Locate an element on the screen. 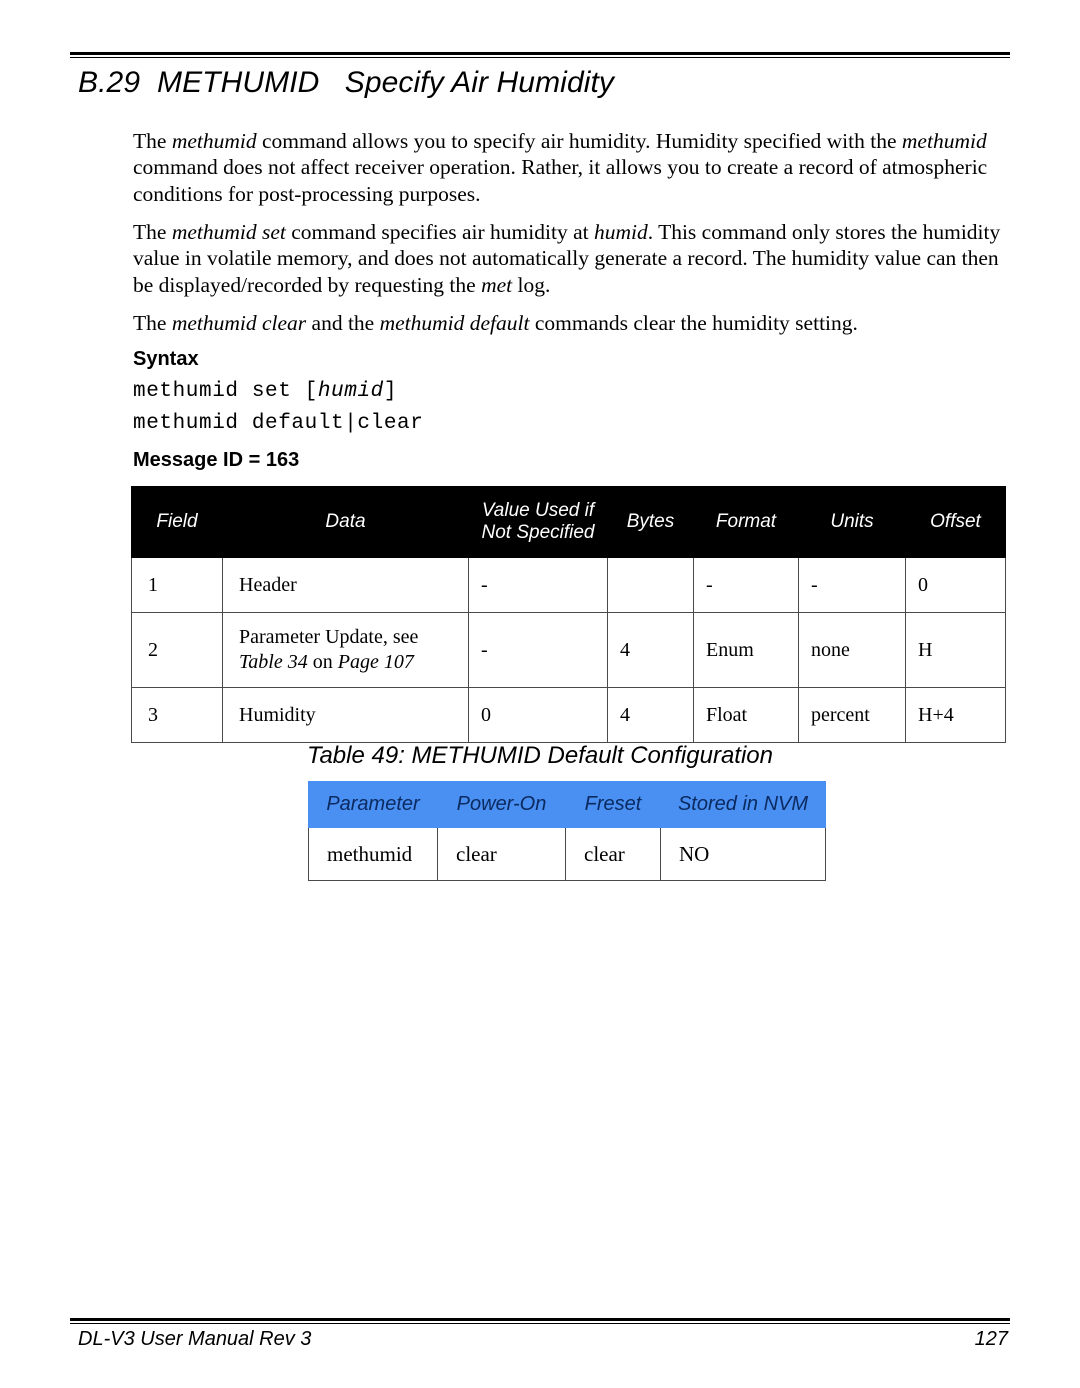 Image resolution: width=1080 pixels, height=1388 pixels. cell-data-text: Parameter Update, see is located at coordinates (329, 637).